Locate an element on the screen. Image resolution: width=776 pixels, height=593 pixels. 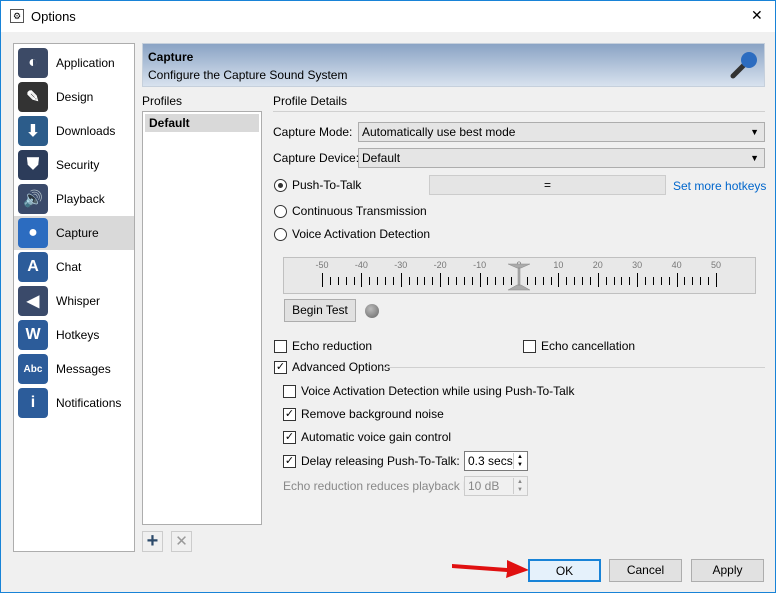
delay-label: Delay releasing Push-To-Talk: is located at coordinates (380, 461).